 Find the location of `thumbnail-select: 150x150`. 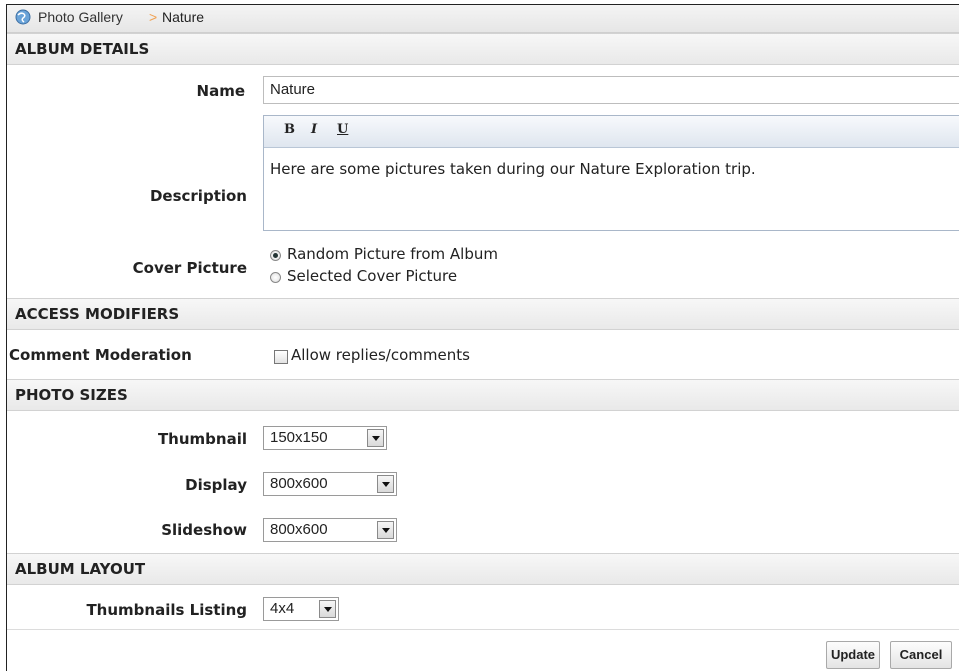

thumbnail-select: 150x150 is located at coordinates (325, 438).